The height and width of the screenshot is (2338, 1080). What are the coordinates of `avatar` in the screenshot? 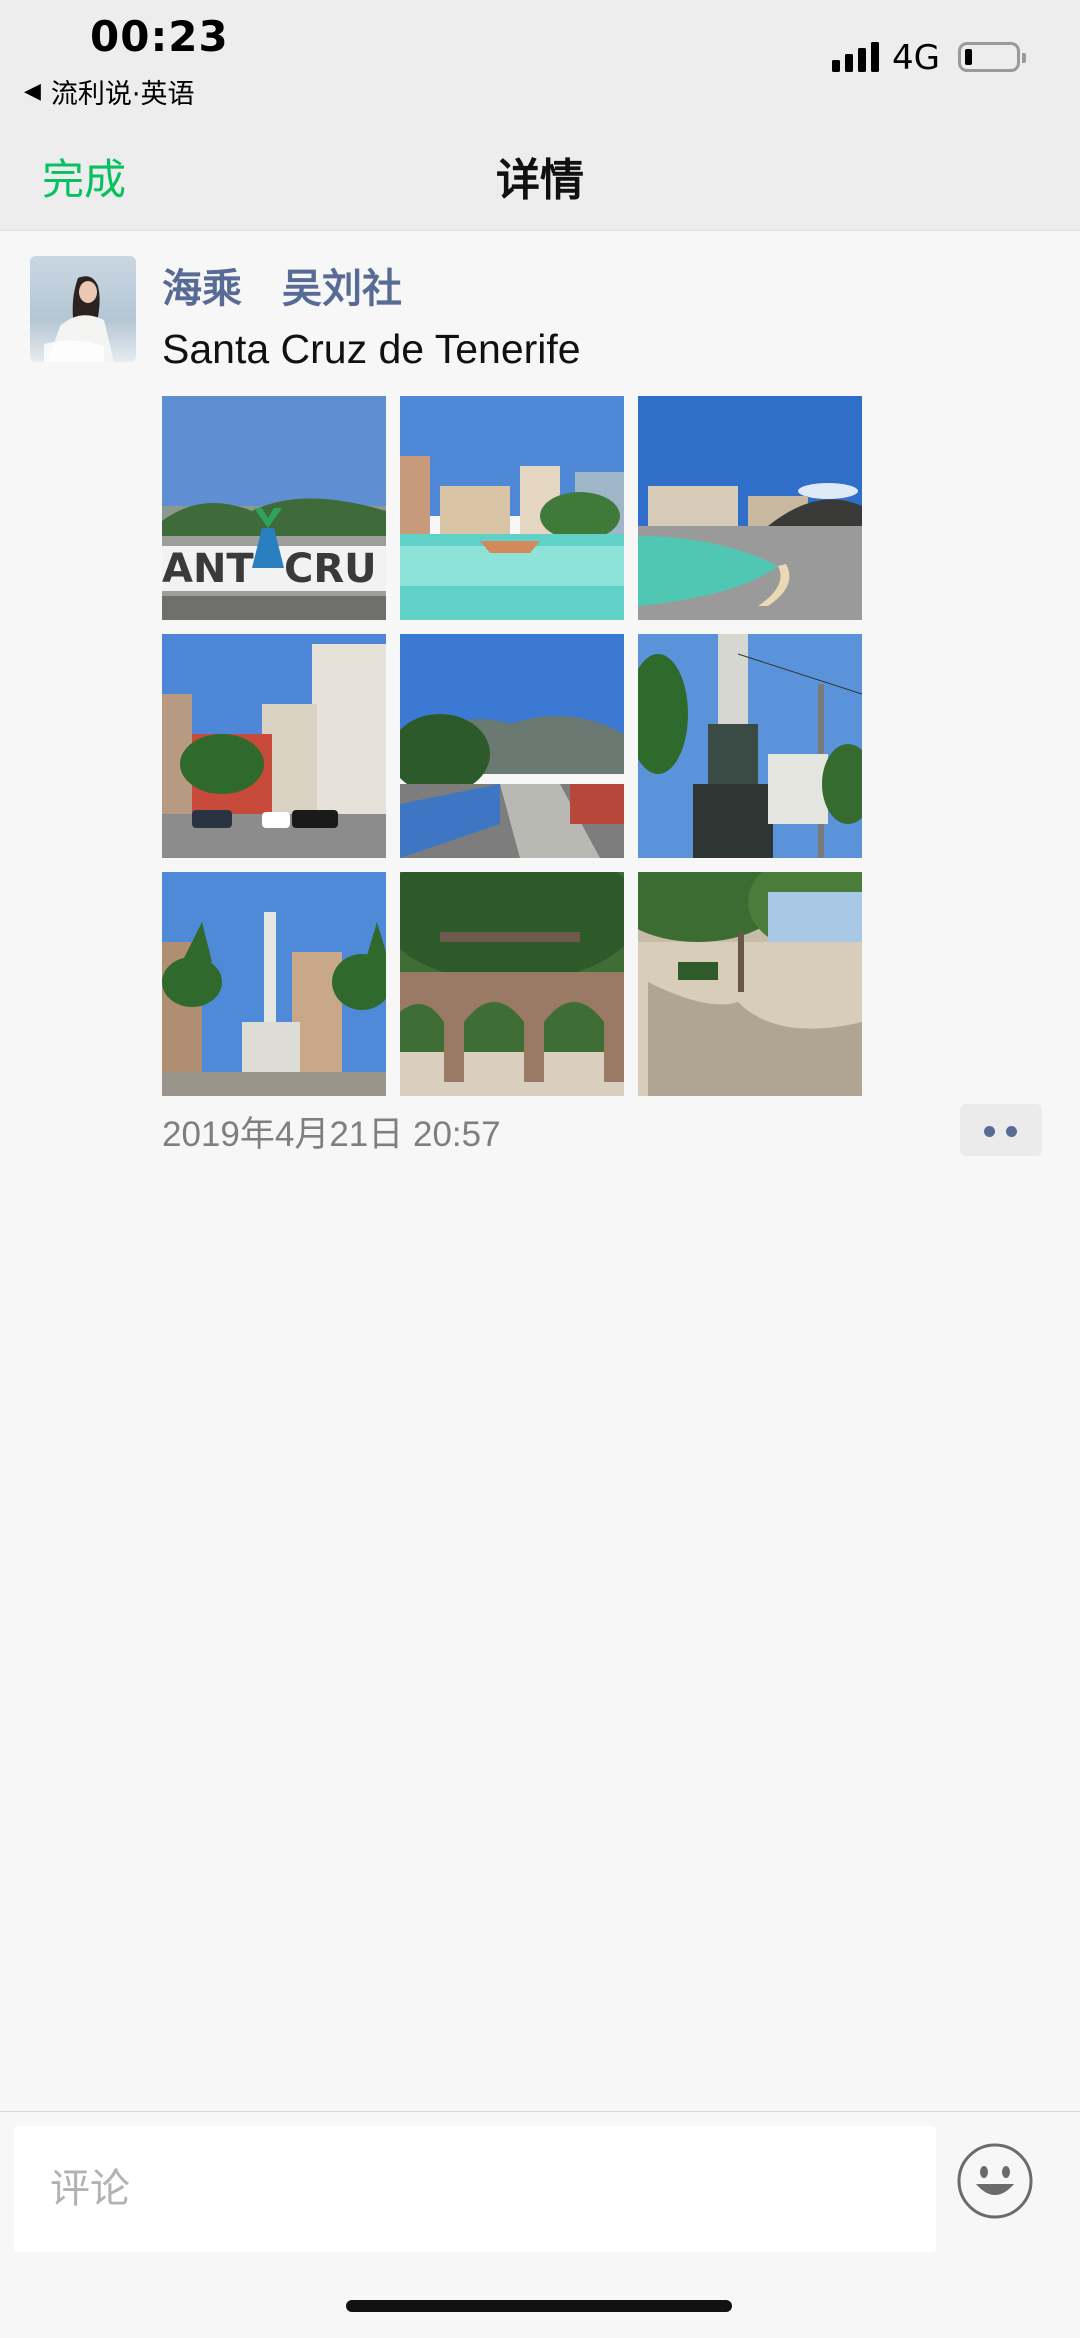 It's located at (83, 309).